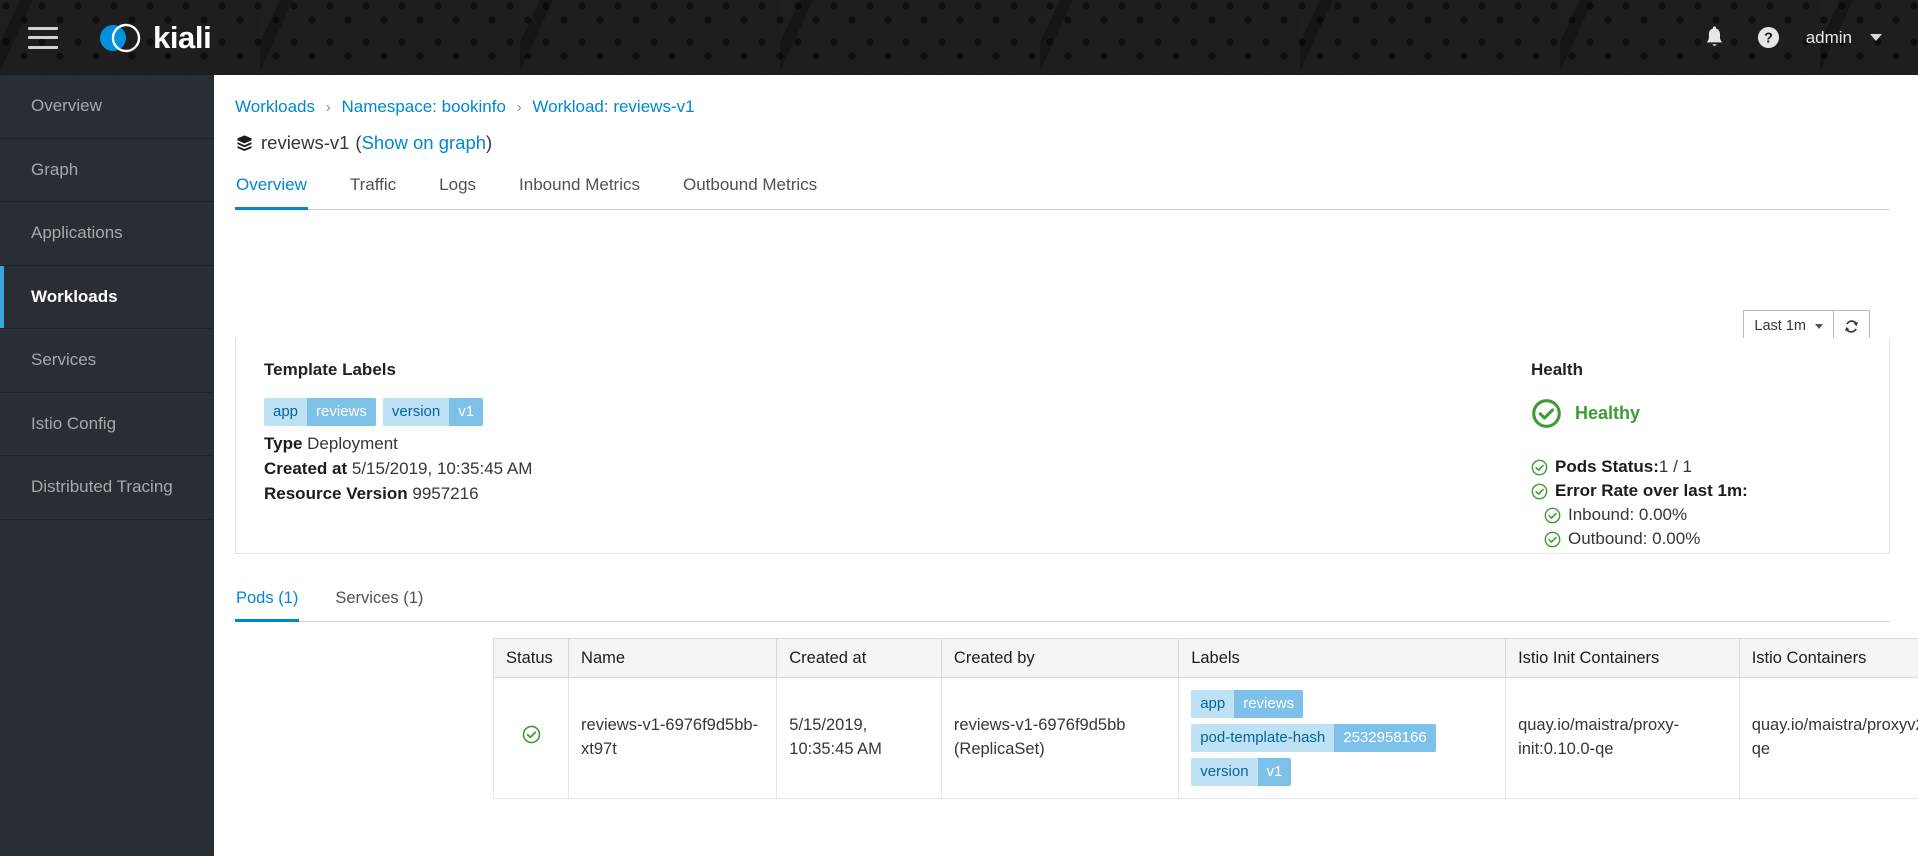 The height and width of the screenshot is (856, 1918). What do you see at coordinates (1715, 37) in the screenshot?
I see `bell-icon` at bounding box center [1715, 37].